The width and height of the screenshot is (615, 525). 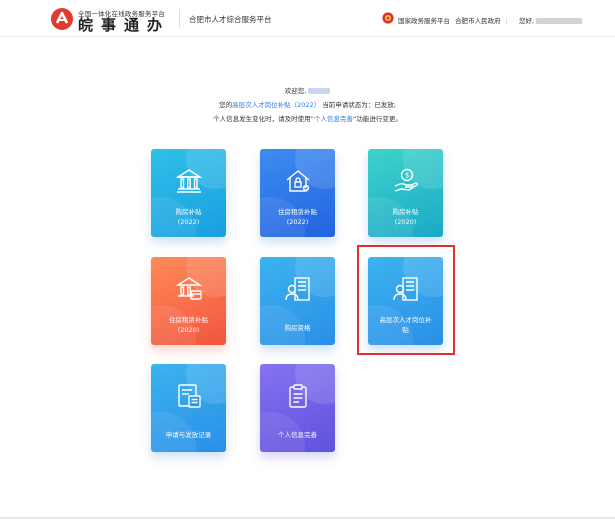 I want to click on tile-personal-info: 个人信息完善, so click(x=297, y=408).